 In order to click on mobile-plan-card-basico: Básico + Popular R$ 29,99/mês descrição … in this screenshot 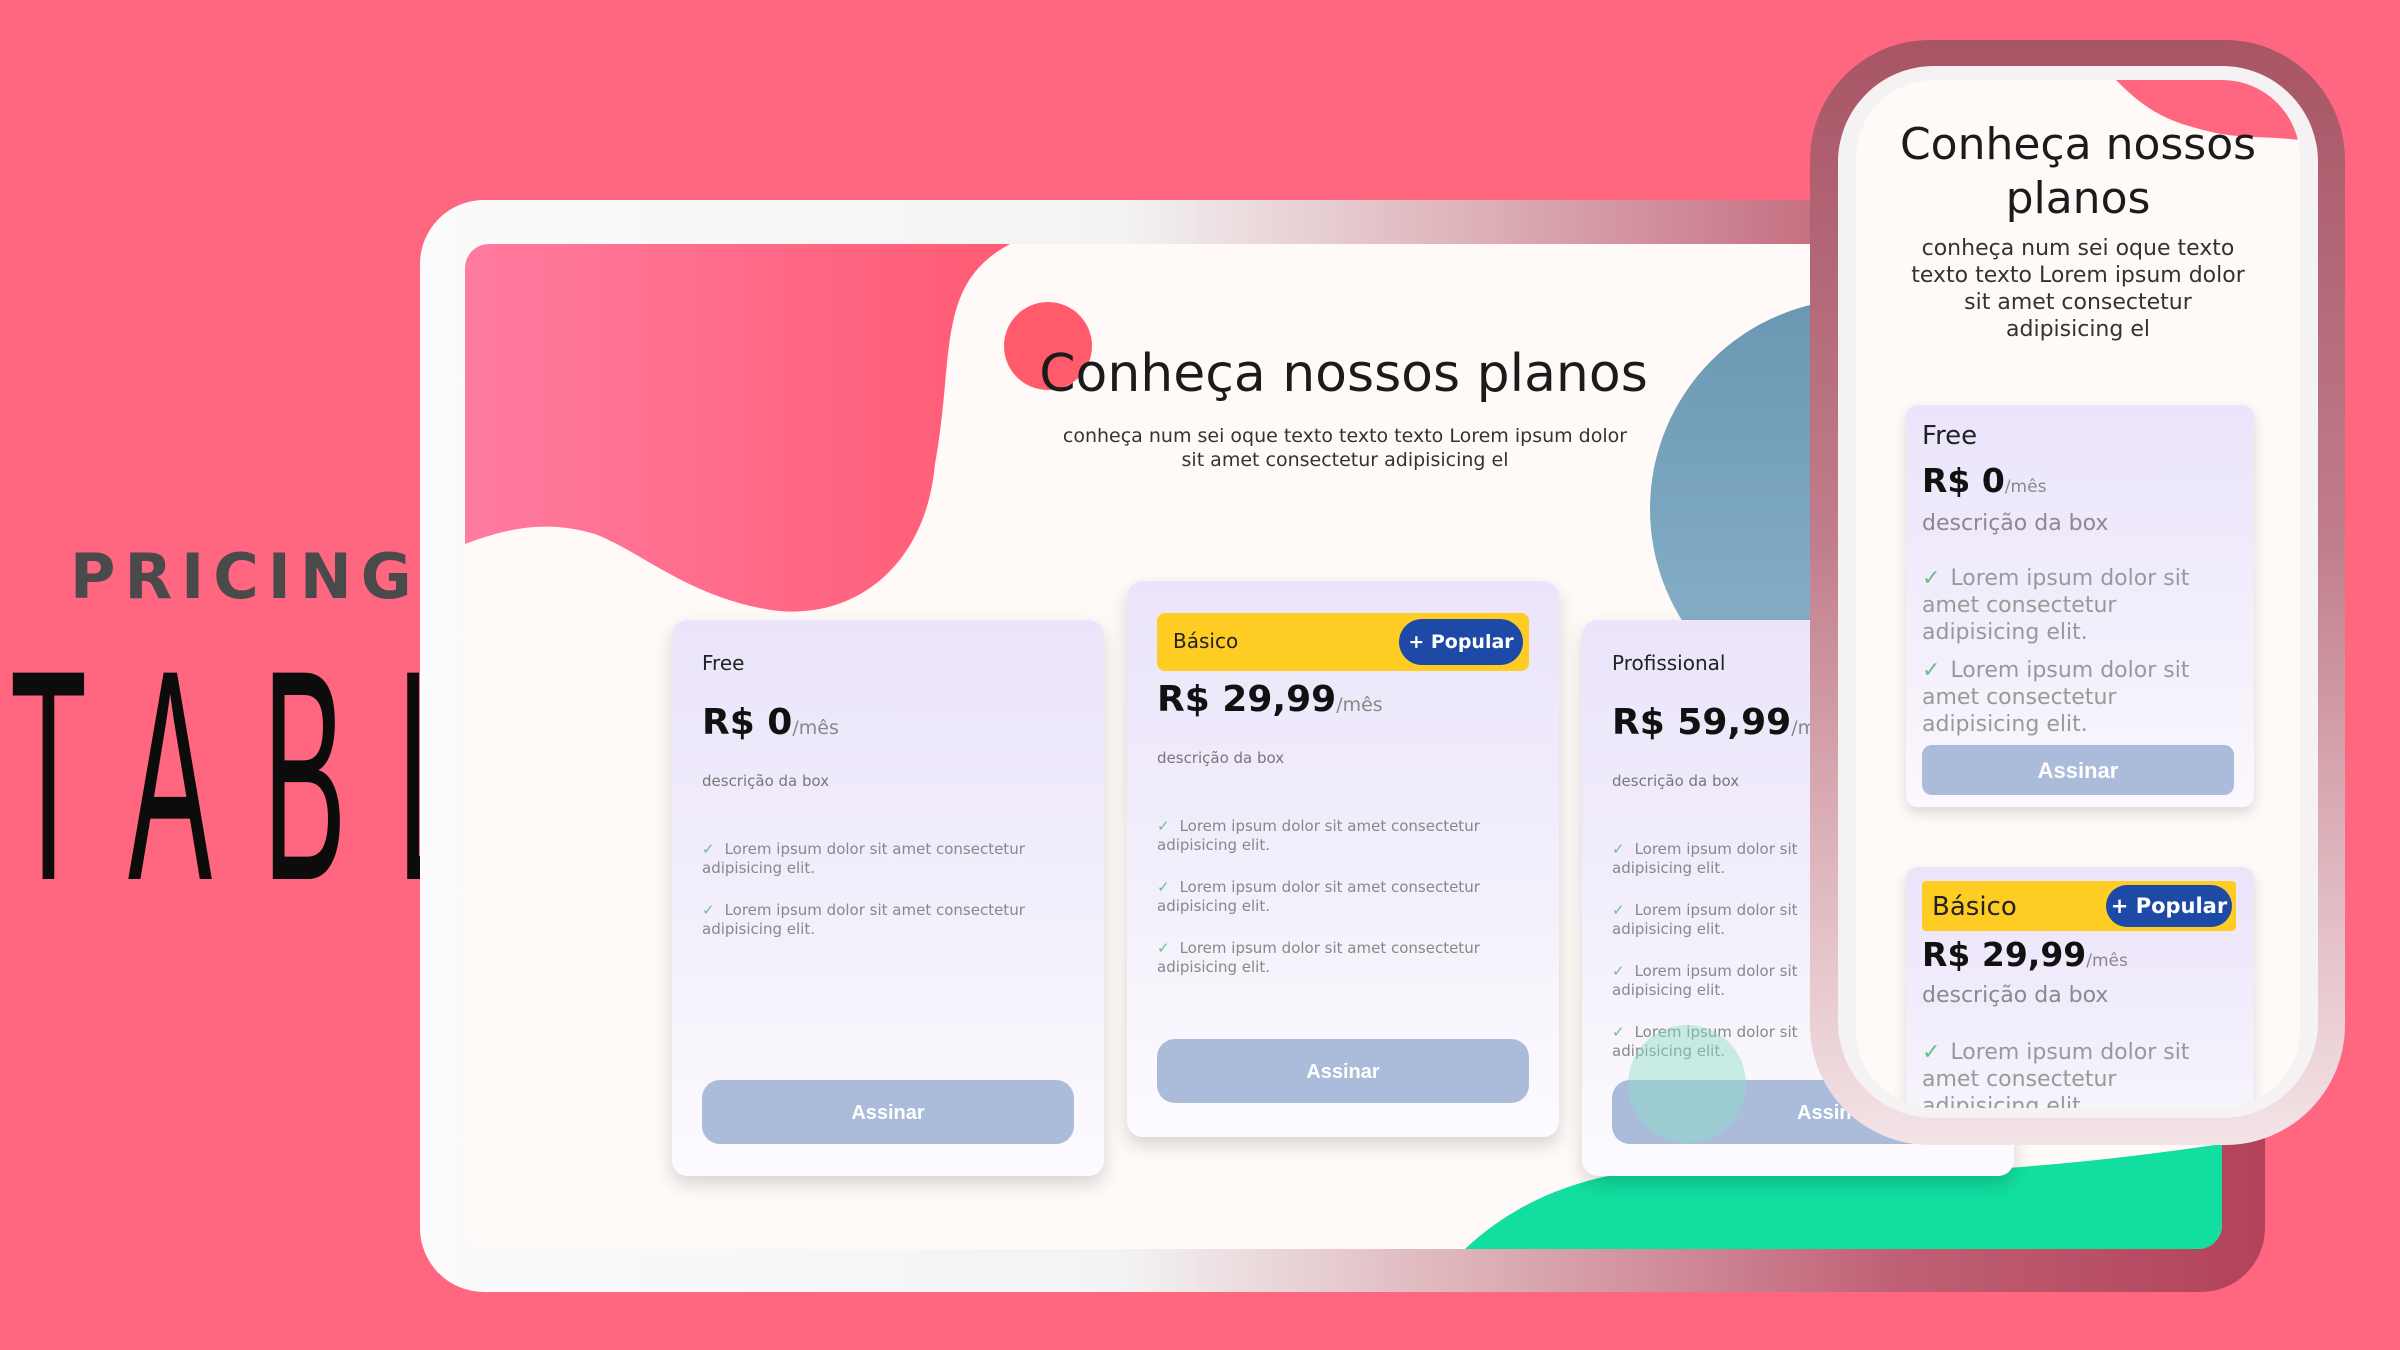, I will do `click(2080, 987)`.